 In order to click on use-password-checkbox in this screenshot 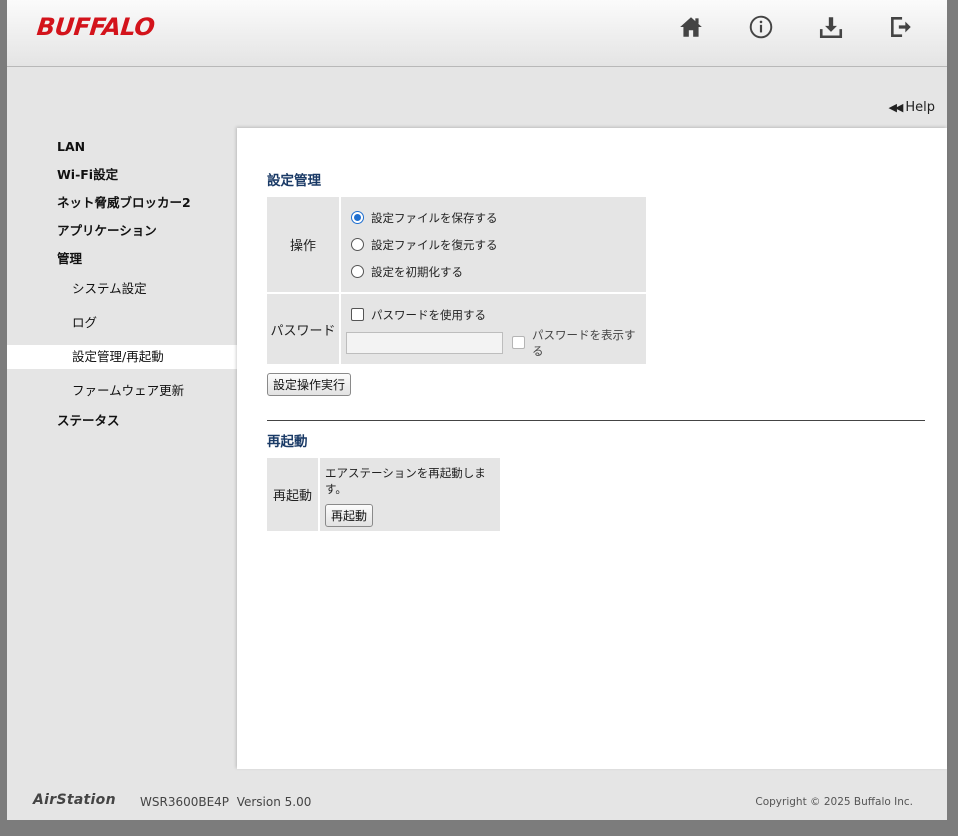, I will do `click(357, 314)`.